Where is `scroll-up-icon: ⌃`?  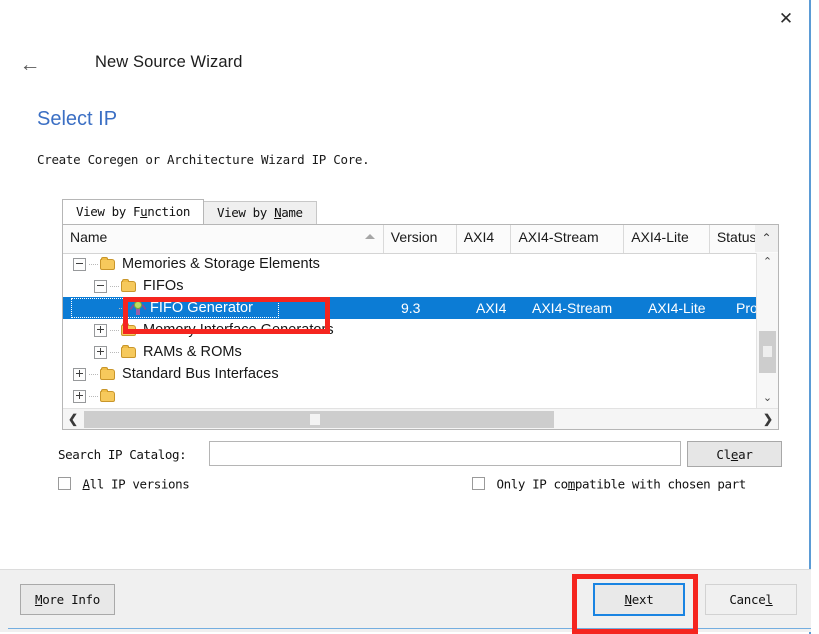 scroll-up-icon: ⌃ is located at coordinates (767, 262).